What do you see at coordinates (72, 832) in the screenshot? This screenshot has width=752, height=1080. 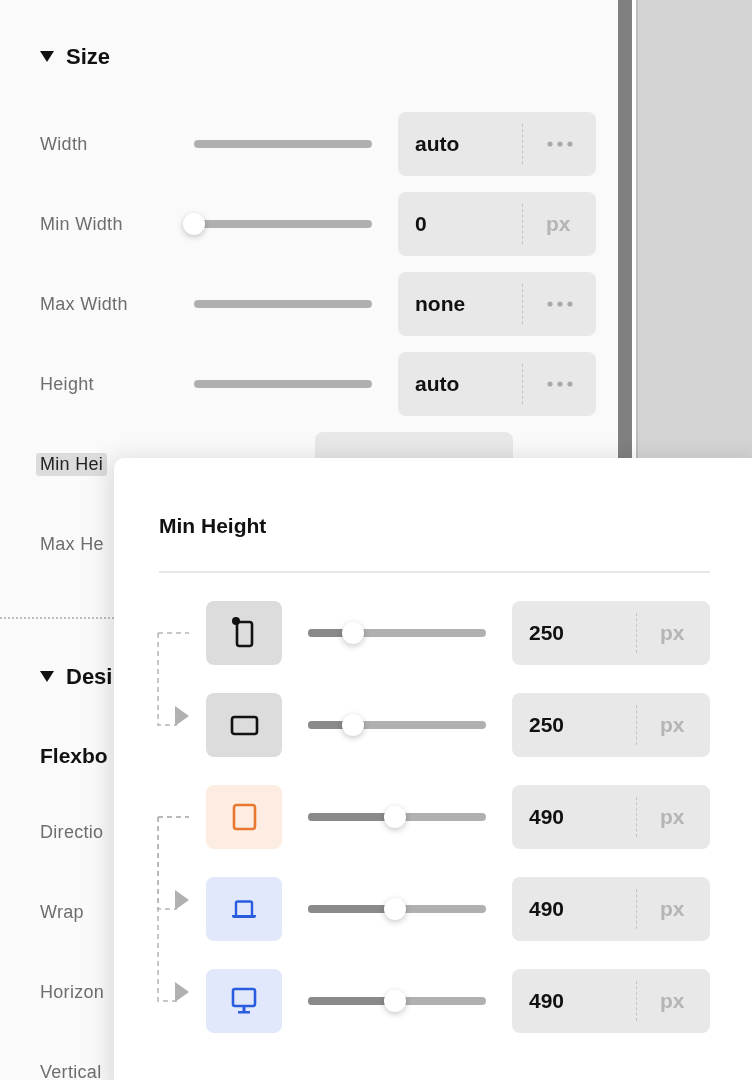 I see `property-label: Directio` at bounding box center [72, 832].